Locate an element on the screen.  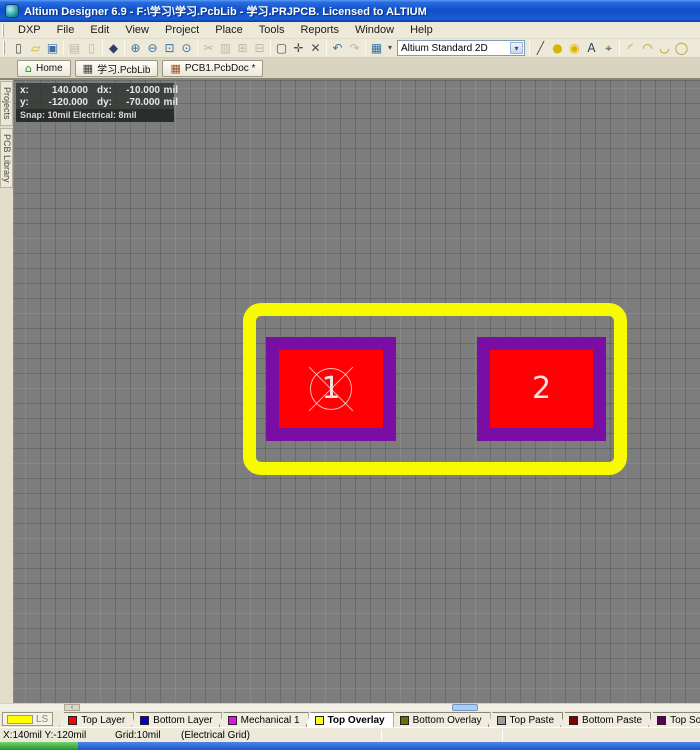
layer-tab-top-solder: Top Solder is located at coordinates (674, 719).